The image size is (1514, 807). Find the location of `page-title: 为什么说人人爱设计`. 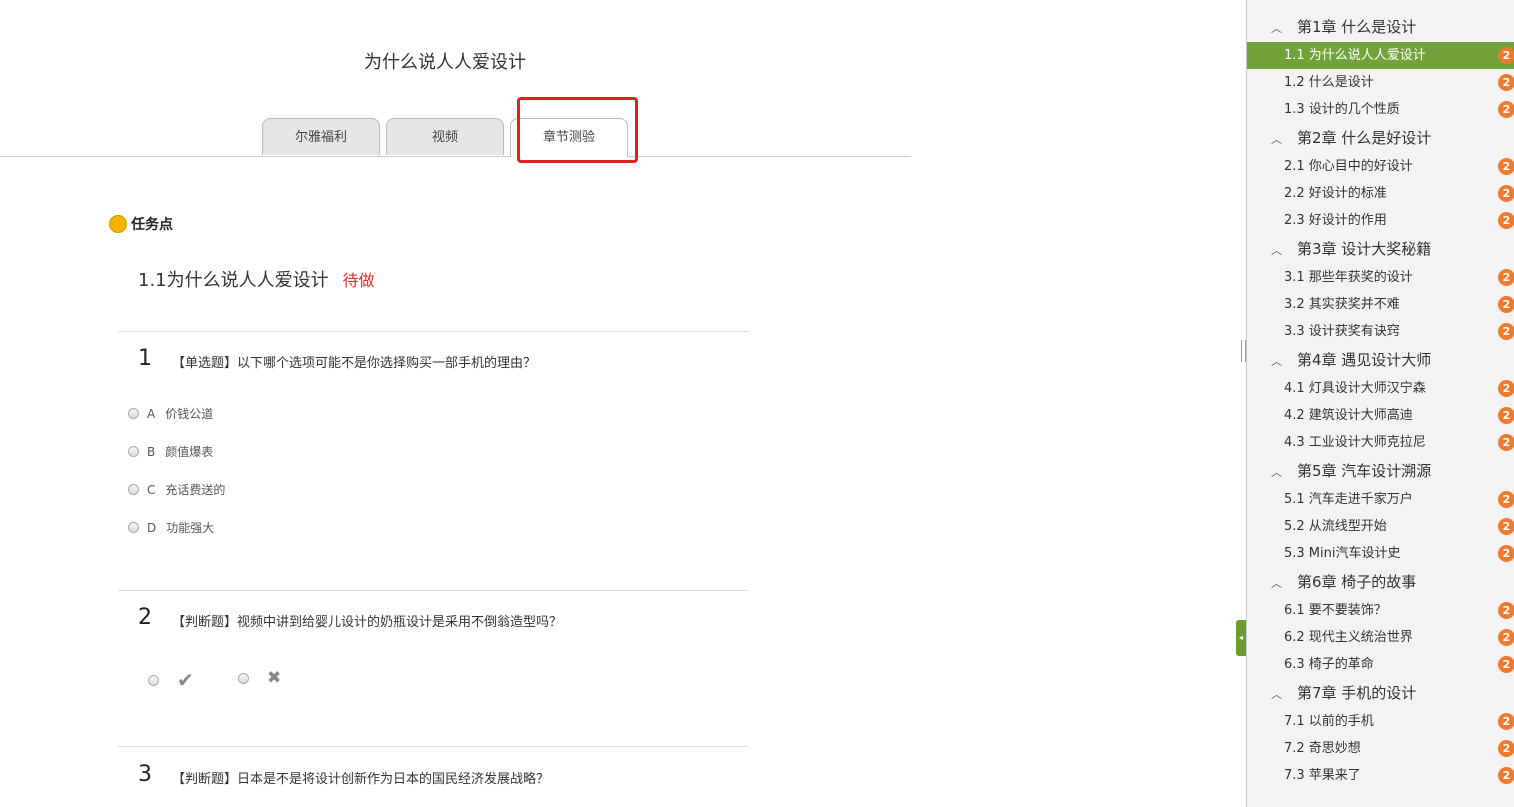

page-title: 为什么说人人爱设计 is located at coordinates (445, 62).